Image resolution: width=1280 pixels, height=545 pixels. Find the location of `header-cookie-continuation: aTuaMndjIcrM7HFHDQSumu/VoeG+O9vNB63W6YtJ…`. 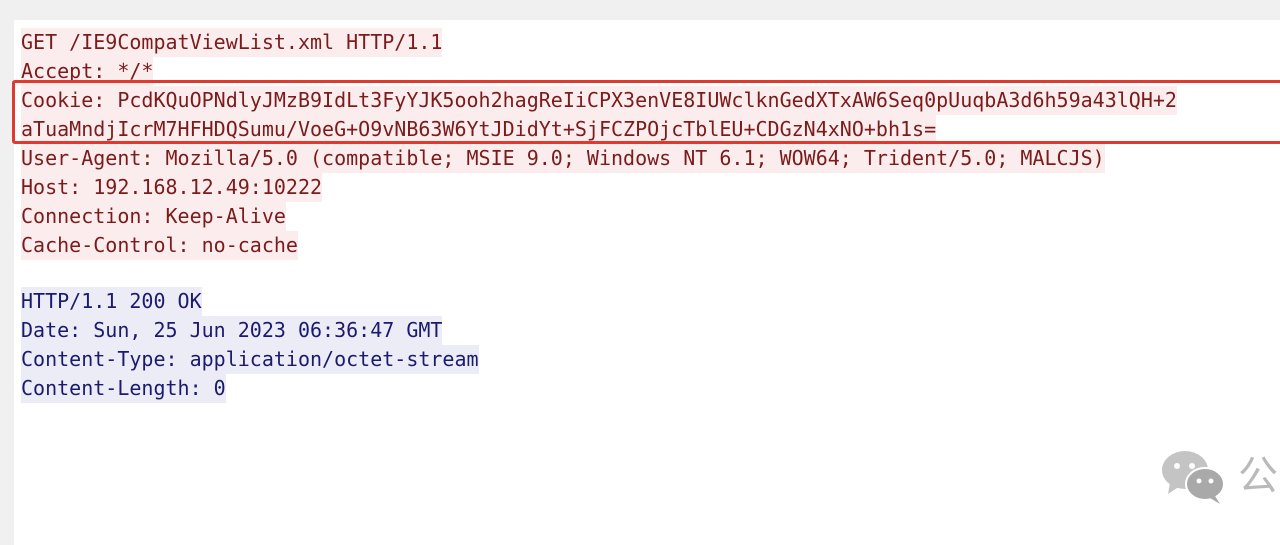

header-cookie-continuation: aTuaMndjIcrM7HFHDQSumu/VoeG+O9vNB63W6YtJ… is located at coordinates (479, 129).